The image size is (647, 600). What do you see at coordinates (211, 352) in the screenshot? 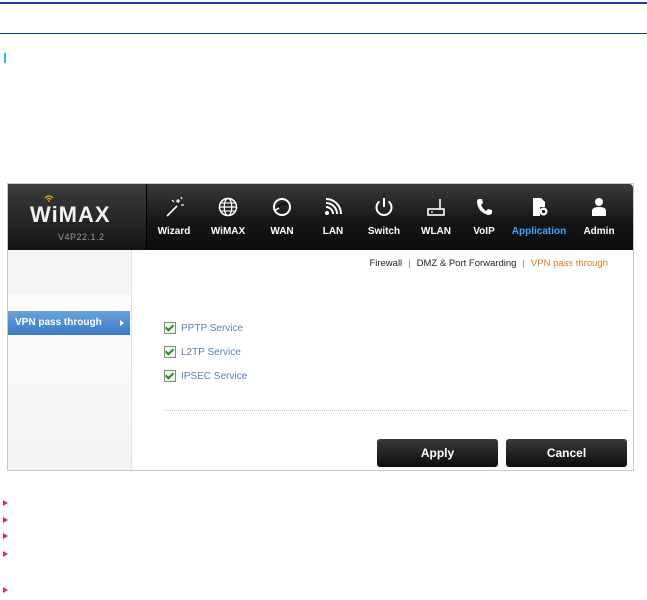
I see `l2tp-label: L2TP Service` at bounding box center [211, 352].